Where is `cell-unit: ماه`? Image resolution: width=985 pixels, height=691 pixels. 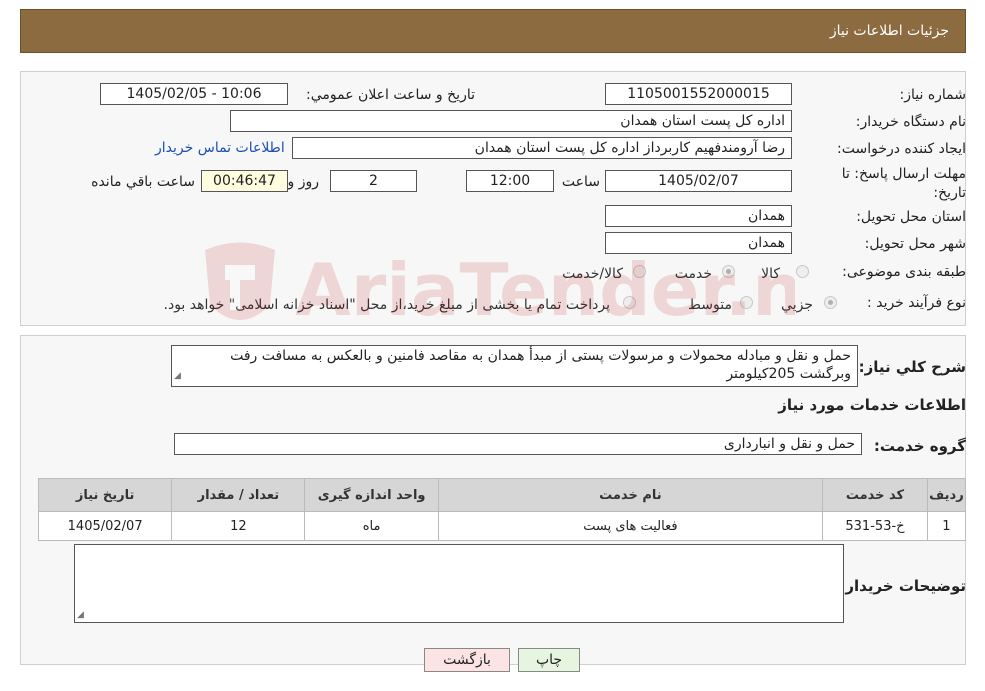 cell-unit: ماه is located at coordinates (371, 526).